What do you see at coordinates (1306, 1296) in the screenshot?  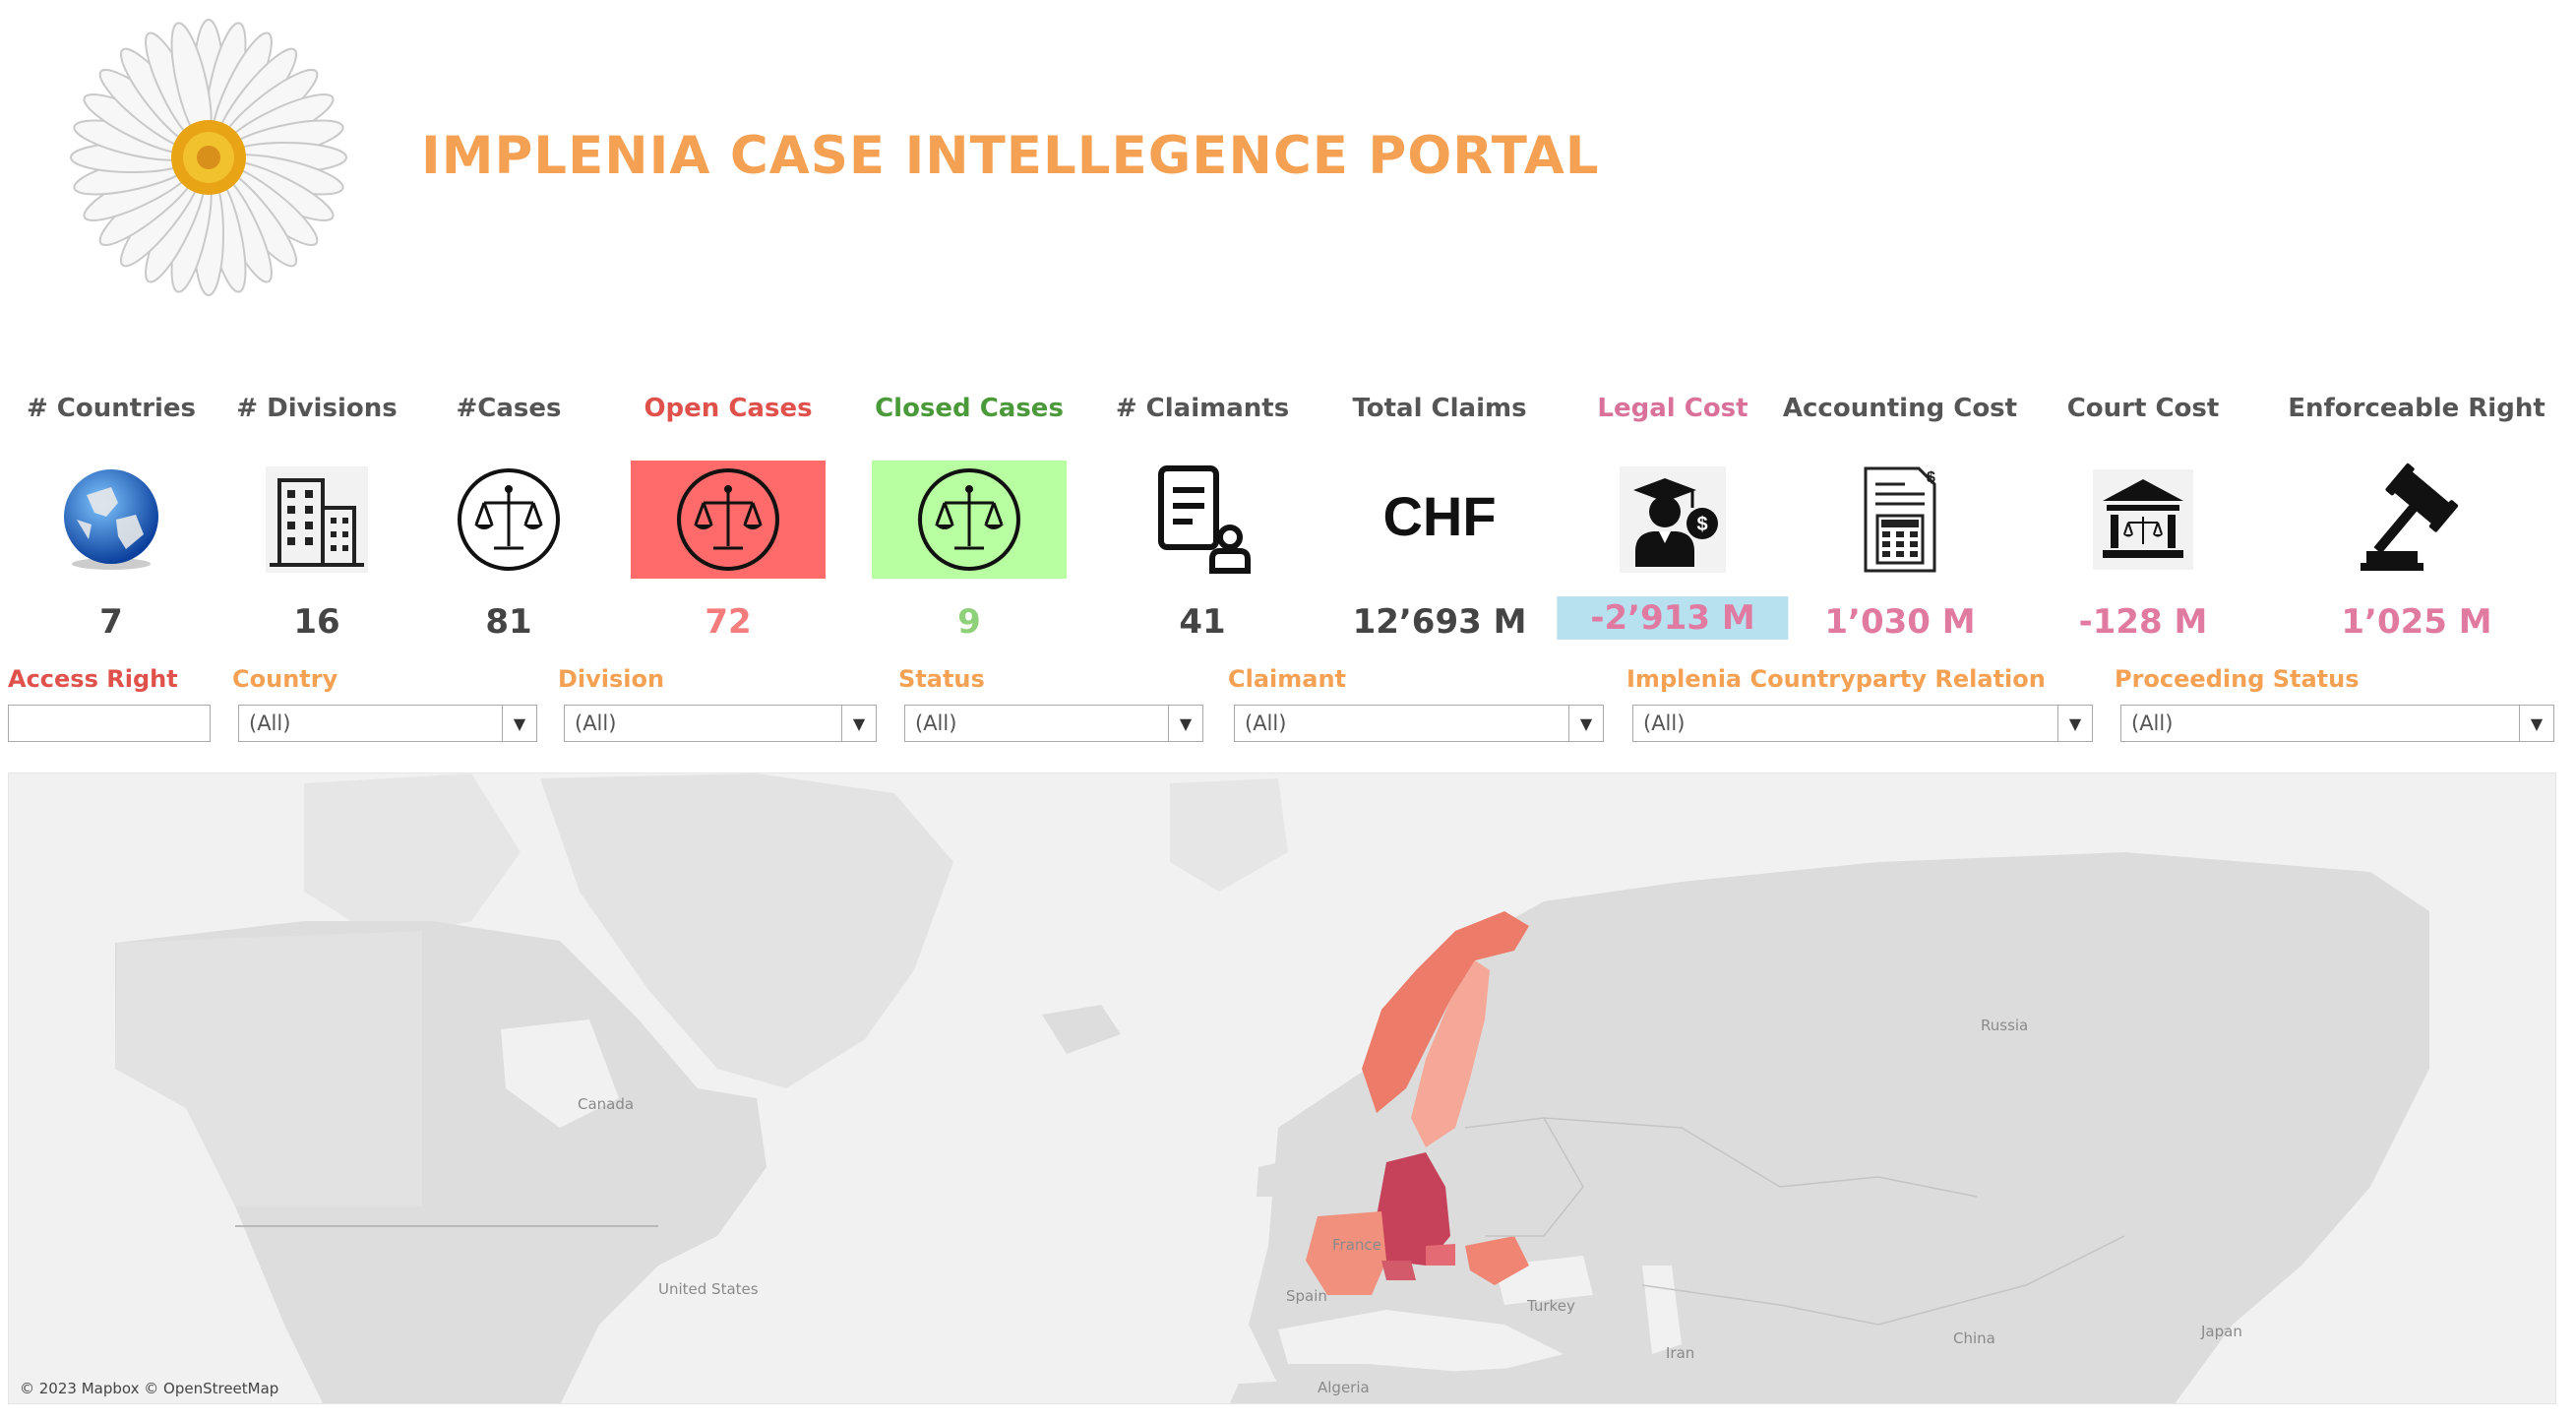 I see `map-label-spain: Spain` at bounding box center [1306, 1296].